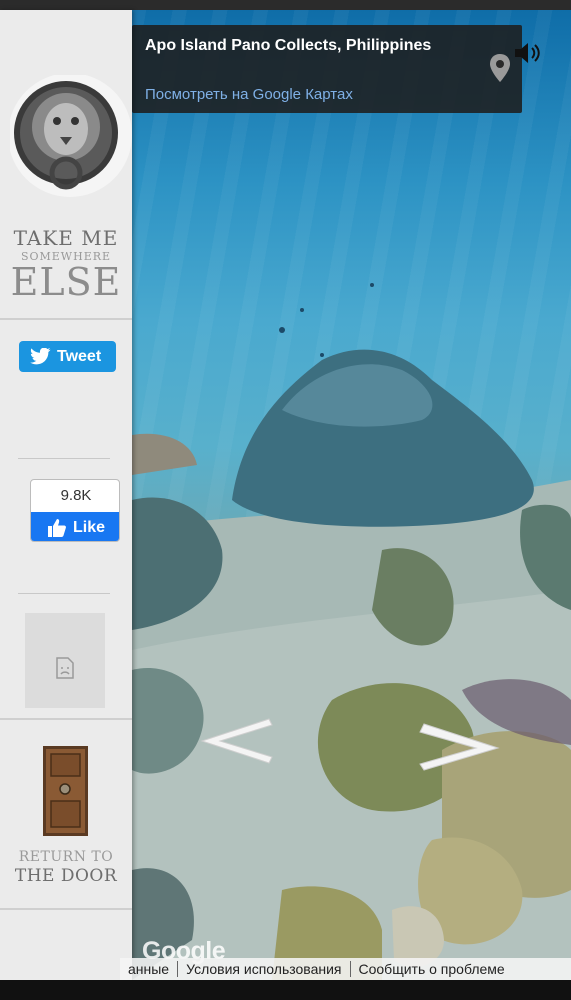 The height and width of the screenshot is (1000, 571). What do you see at coordinates (285, 5) in the screenshot?
I see `top-status-bar` at bounding box center [285, 5].